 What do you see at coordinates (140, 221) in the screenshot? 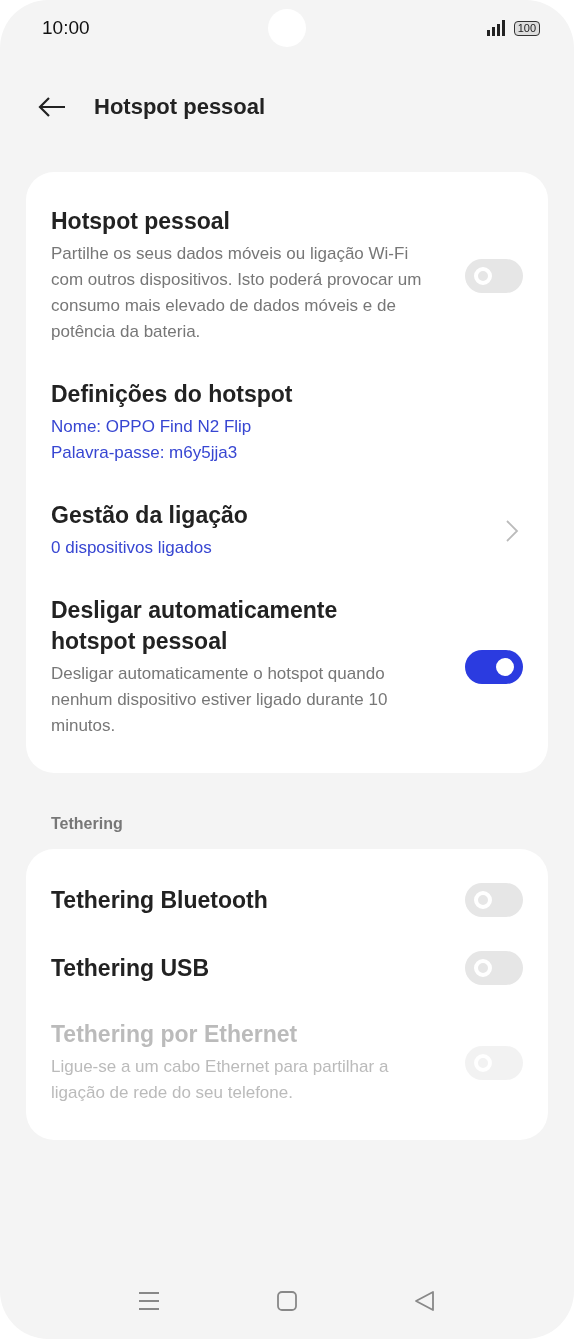
I see `setting-title: Hotspot pessoal` at bounding box center [140, 221].